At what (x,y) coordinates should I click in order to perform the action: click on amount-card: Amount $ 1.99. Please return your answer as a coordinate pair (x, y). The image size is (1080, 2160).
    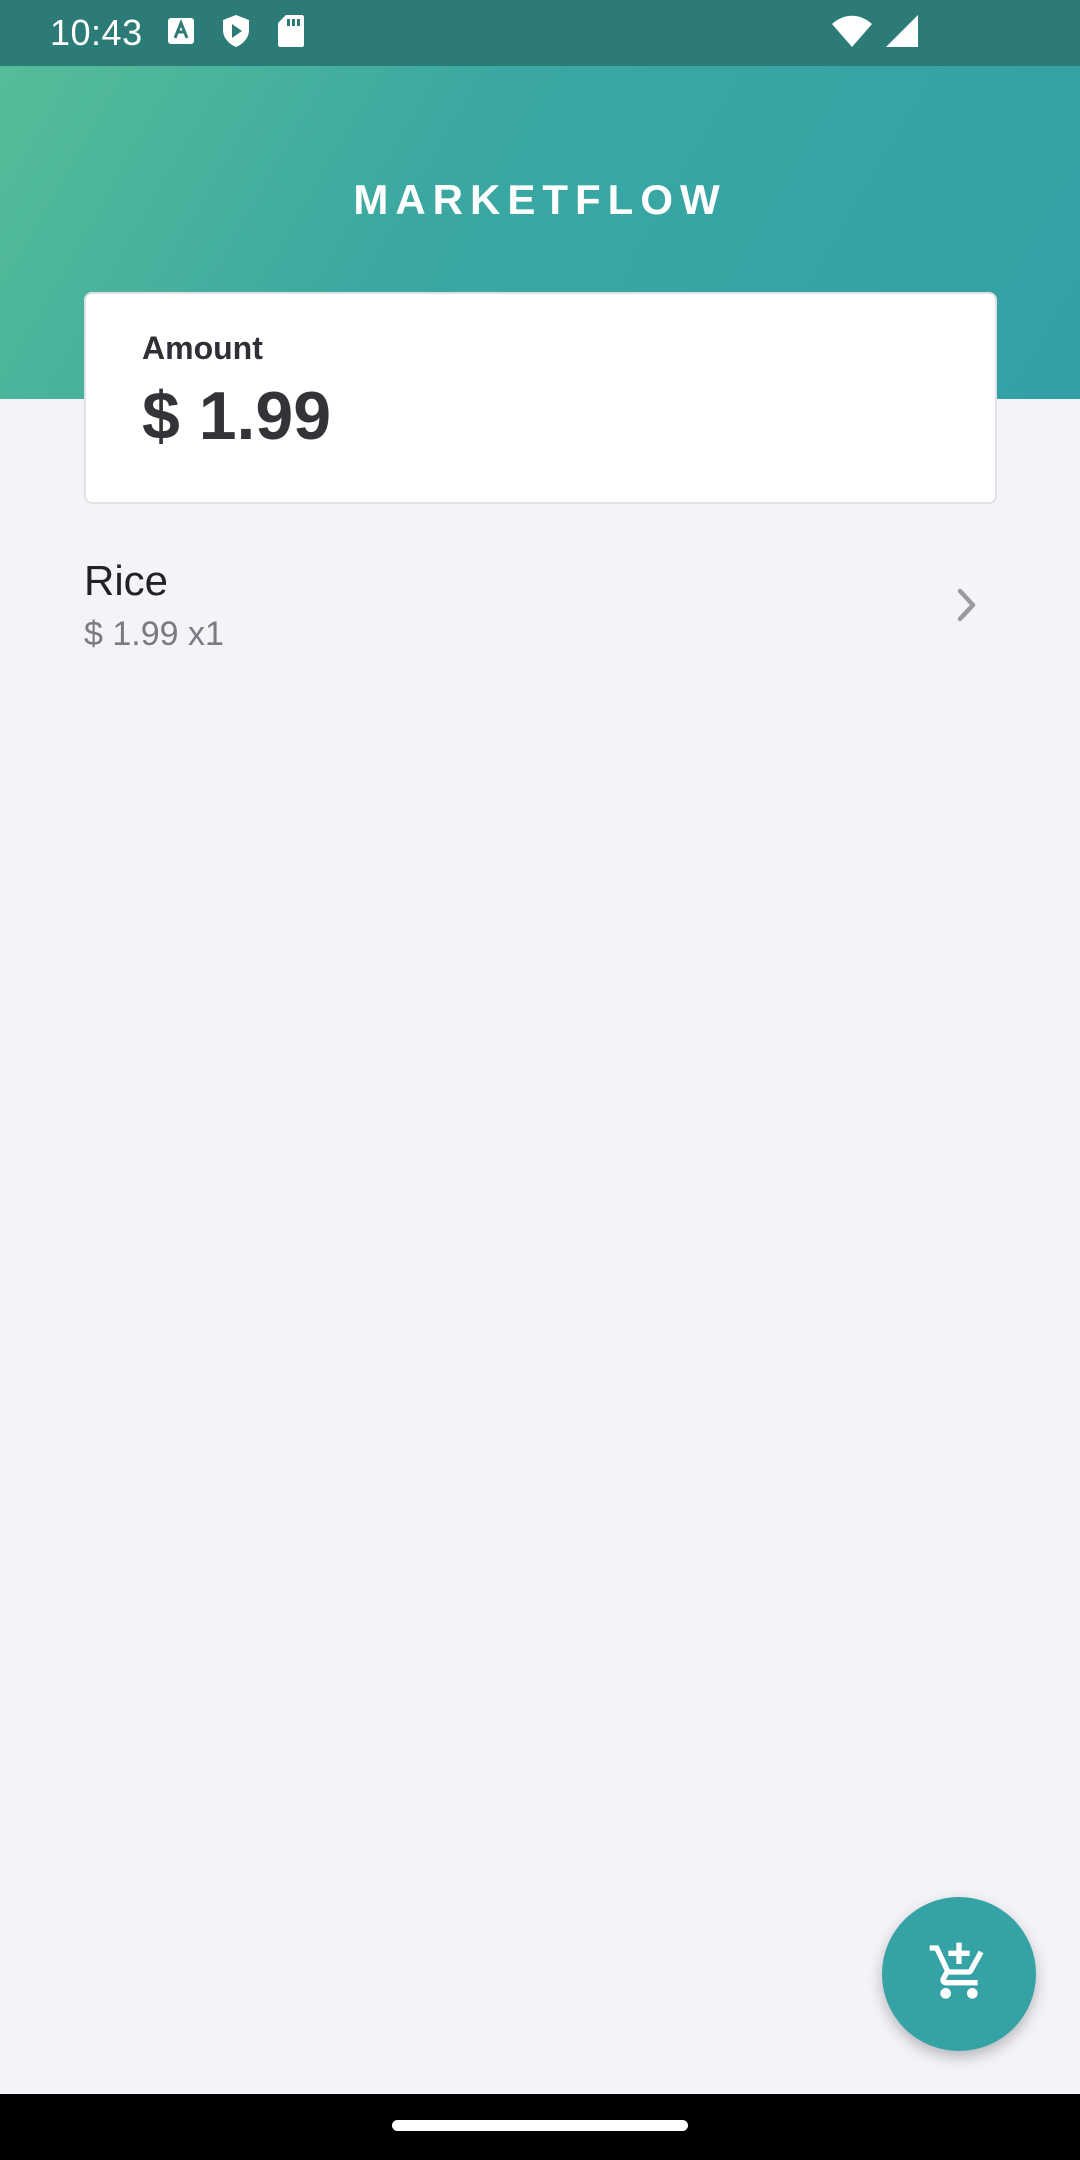
    Looking at the image, I should click on (540, 398).